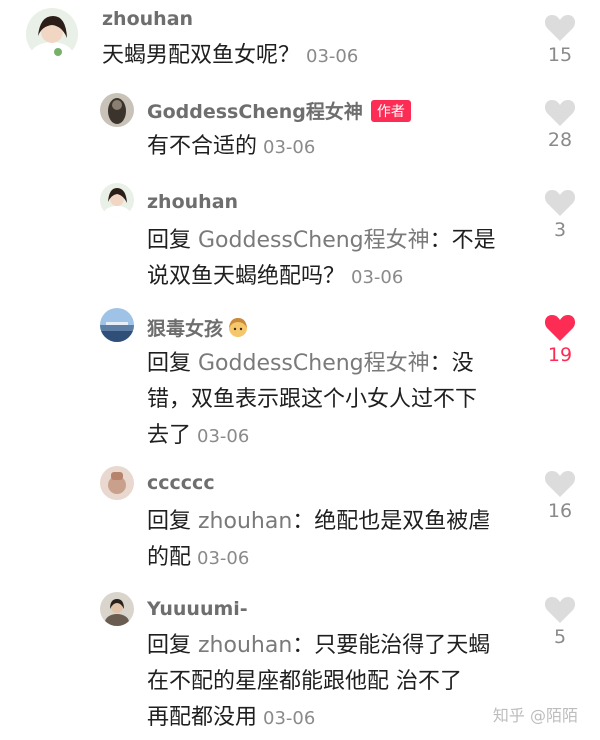 Image resolution: width=600 pixels, height=740 pixels. I want to click on like-button: 15, so click(560, 40).